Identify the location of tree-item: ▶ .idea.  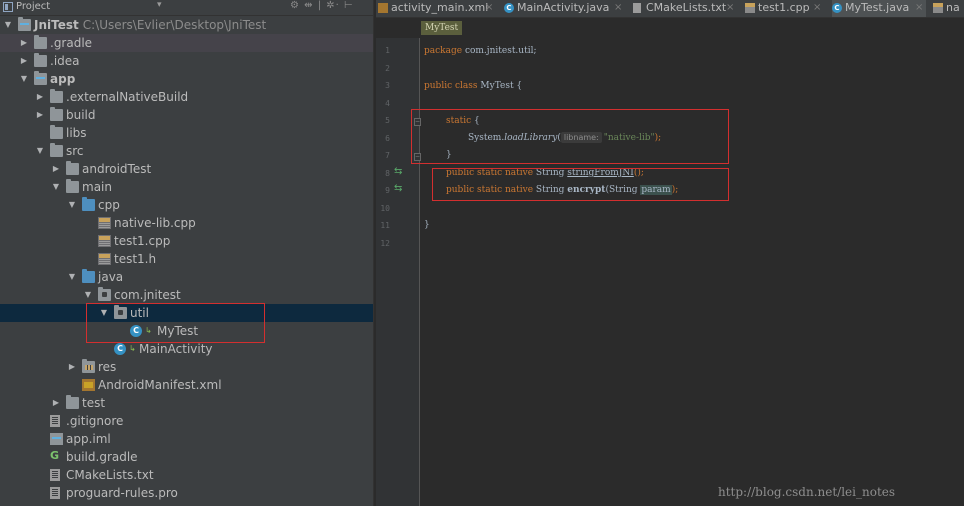
(186, 61).